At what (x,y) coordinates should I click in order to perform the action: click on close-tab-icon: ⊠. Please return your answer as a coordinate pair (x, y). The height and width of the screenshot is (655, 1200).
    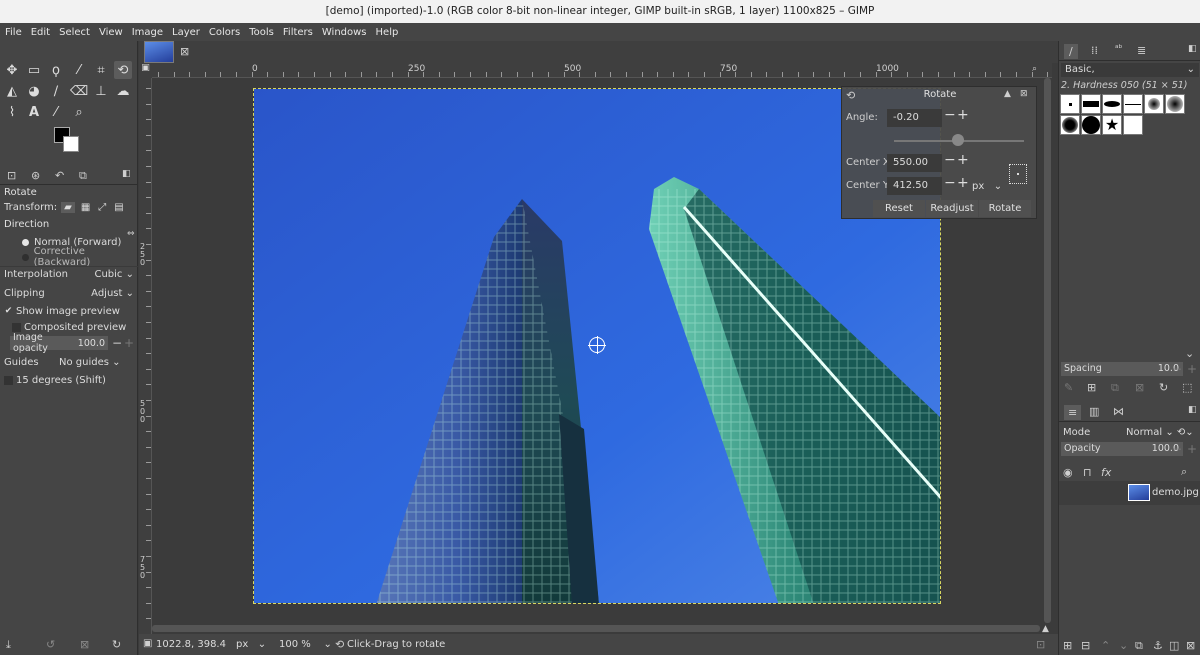
    Looking at the image, I should click on (184, 51).